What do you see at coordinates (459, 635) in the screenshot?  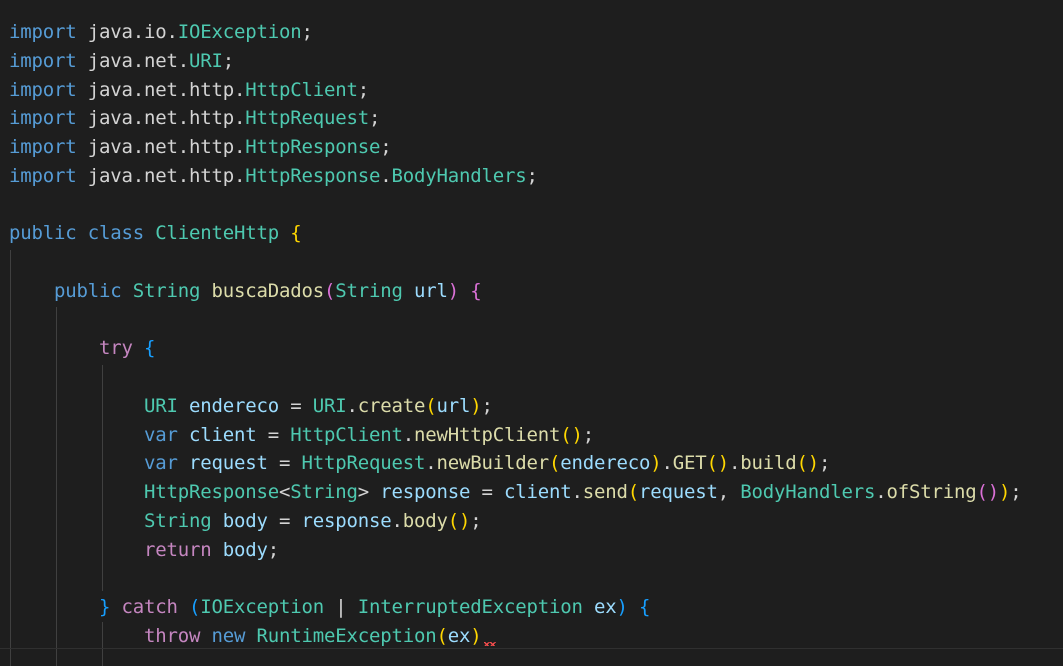 I see `code-token-variable: ex` at bounding box center [459, 635].